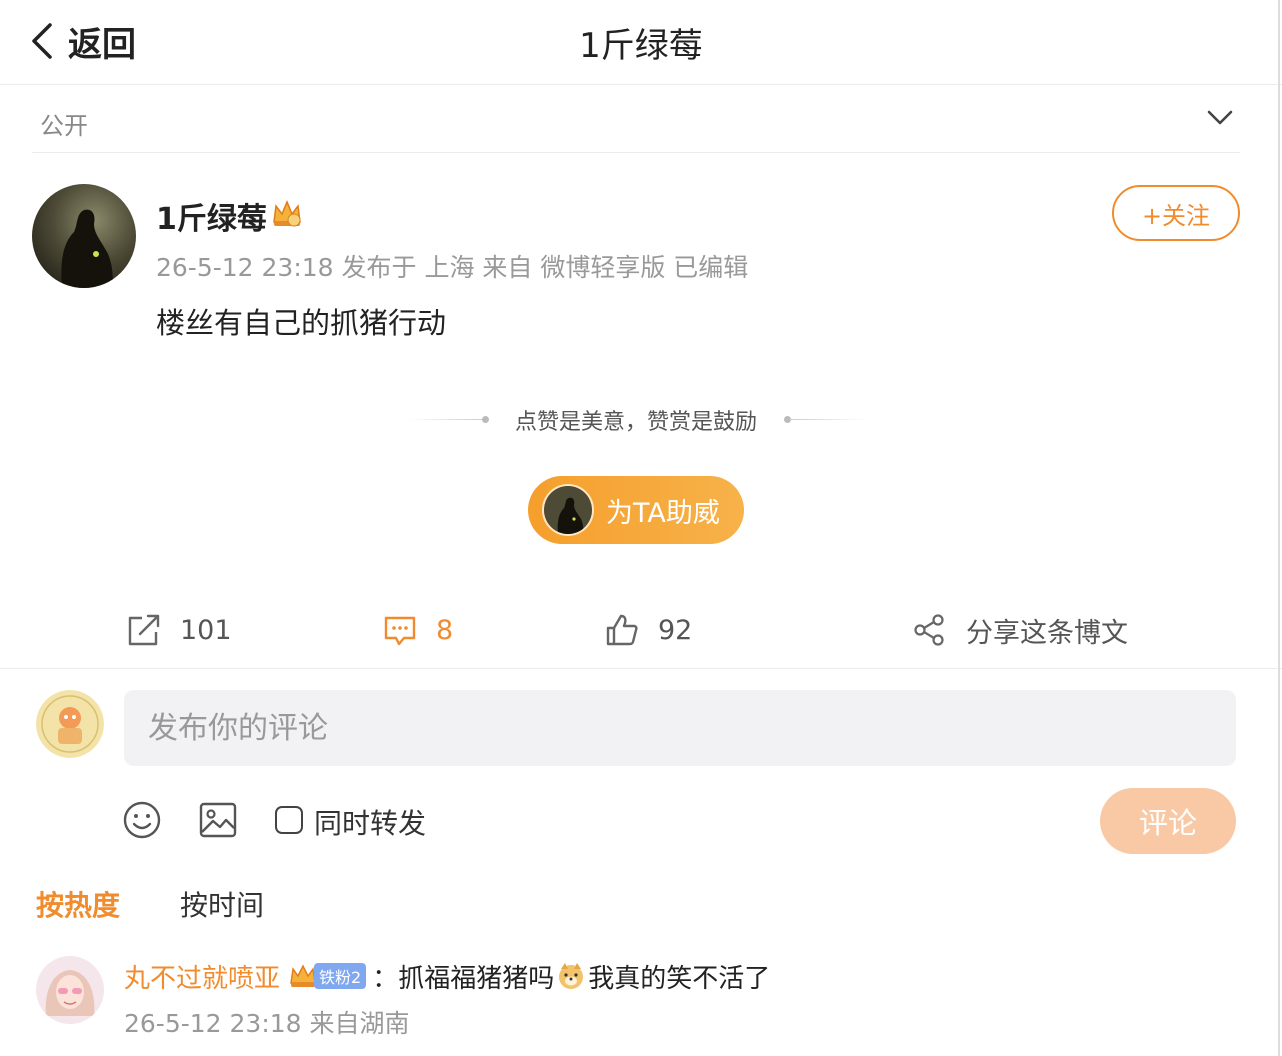 The height and width of the screenshot is (1056, 1282). I want to click on reward-tagline: 点赞是美意，赞赏是鼓励, so click(635, 422).